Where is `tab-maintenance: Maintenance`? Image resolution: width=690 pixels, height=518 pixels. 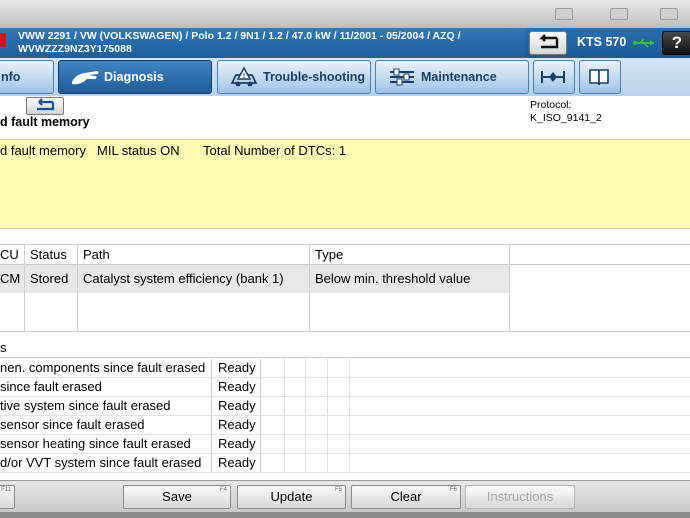
tab-maintenance: Maintenance is located at coordinates (452, 77).